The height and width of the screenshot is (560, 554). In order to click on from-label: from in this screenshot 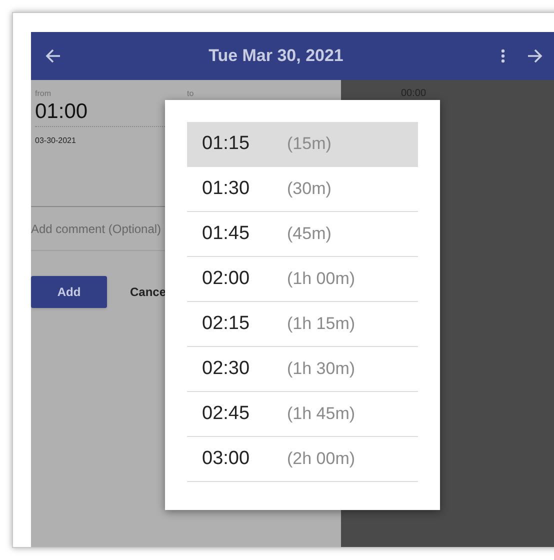, I will do `click(43, 94)`.